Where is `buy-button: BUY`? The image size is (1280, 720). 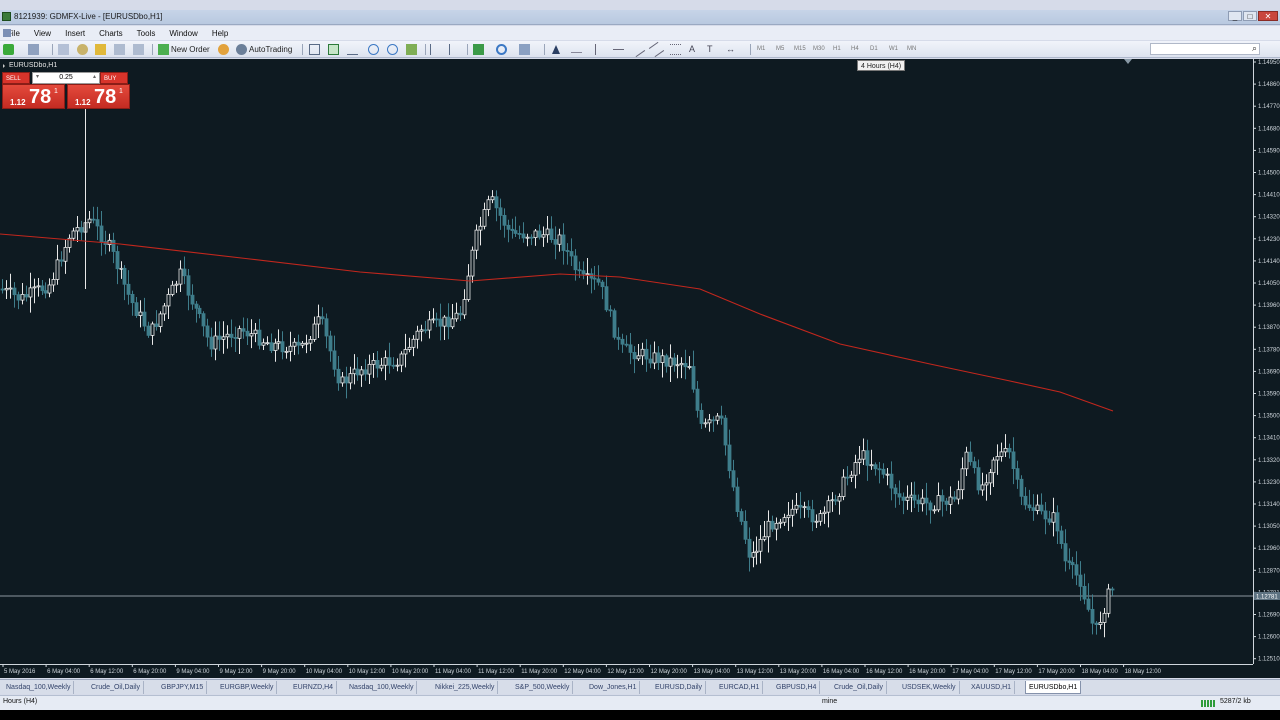 buy-button: BUY is located at coordinates (114, 78).